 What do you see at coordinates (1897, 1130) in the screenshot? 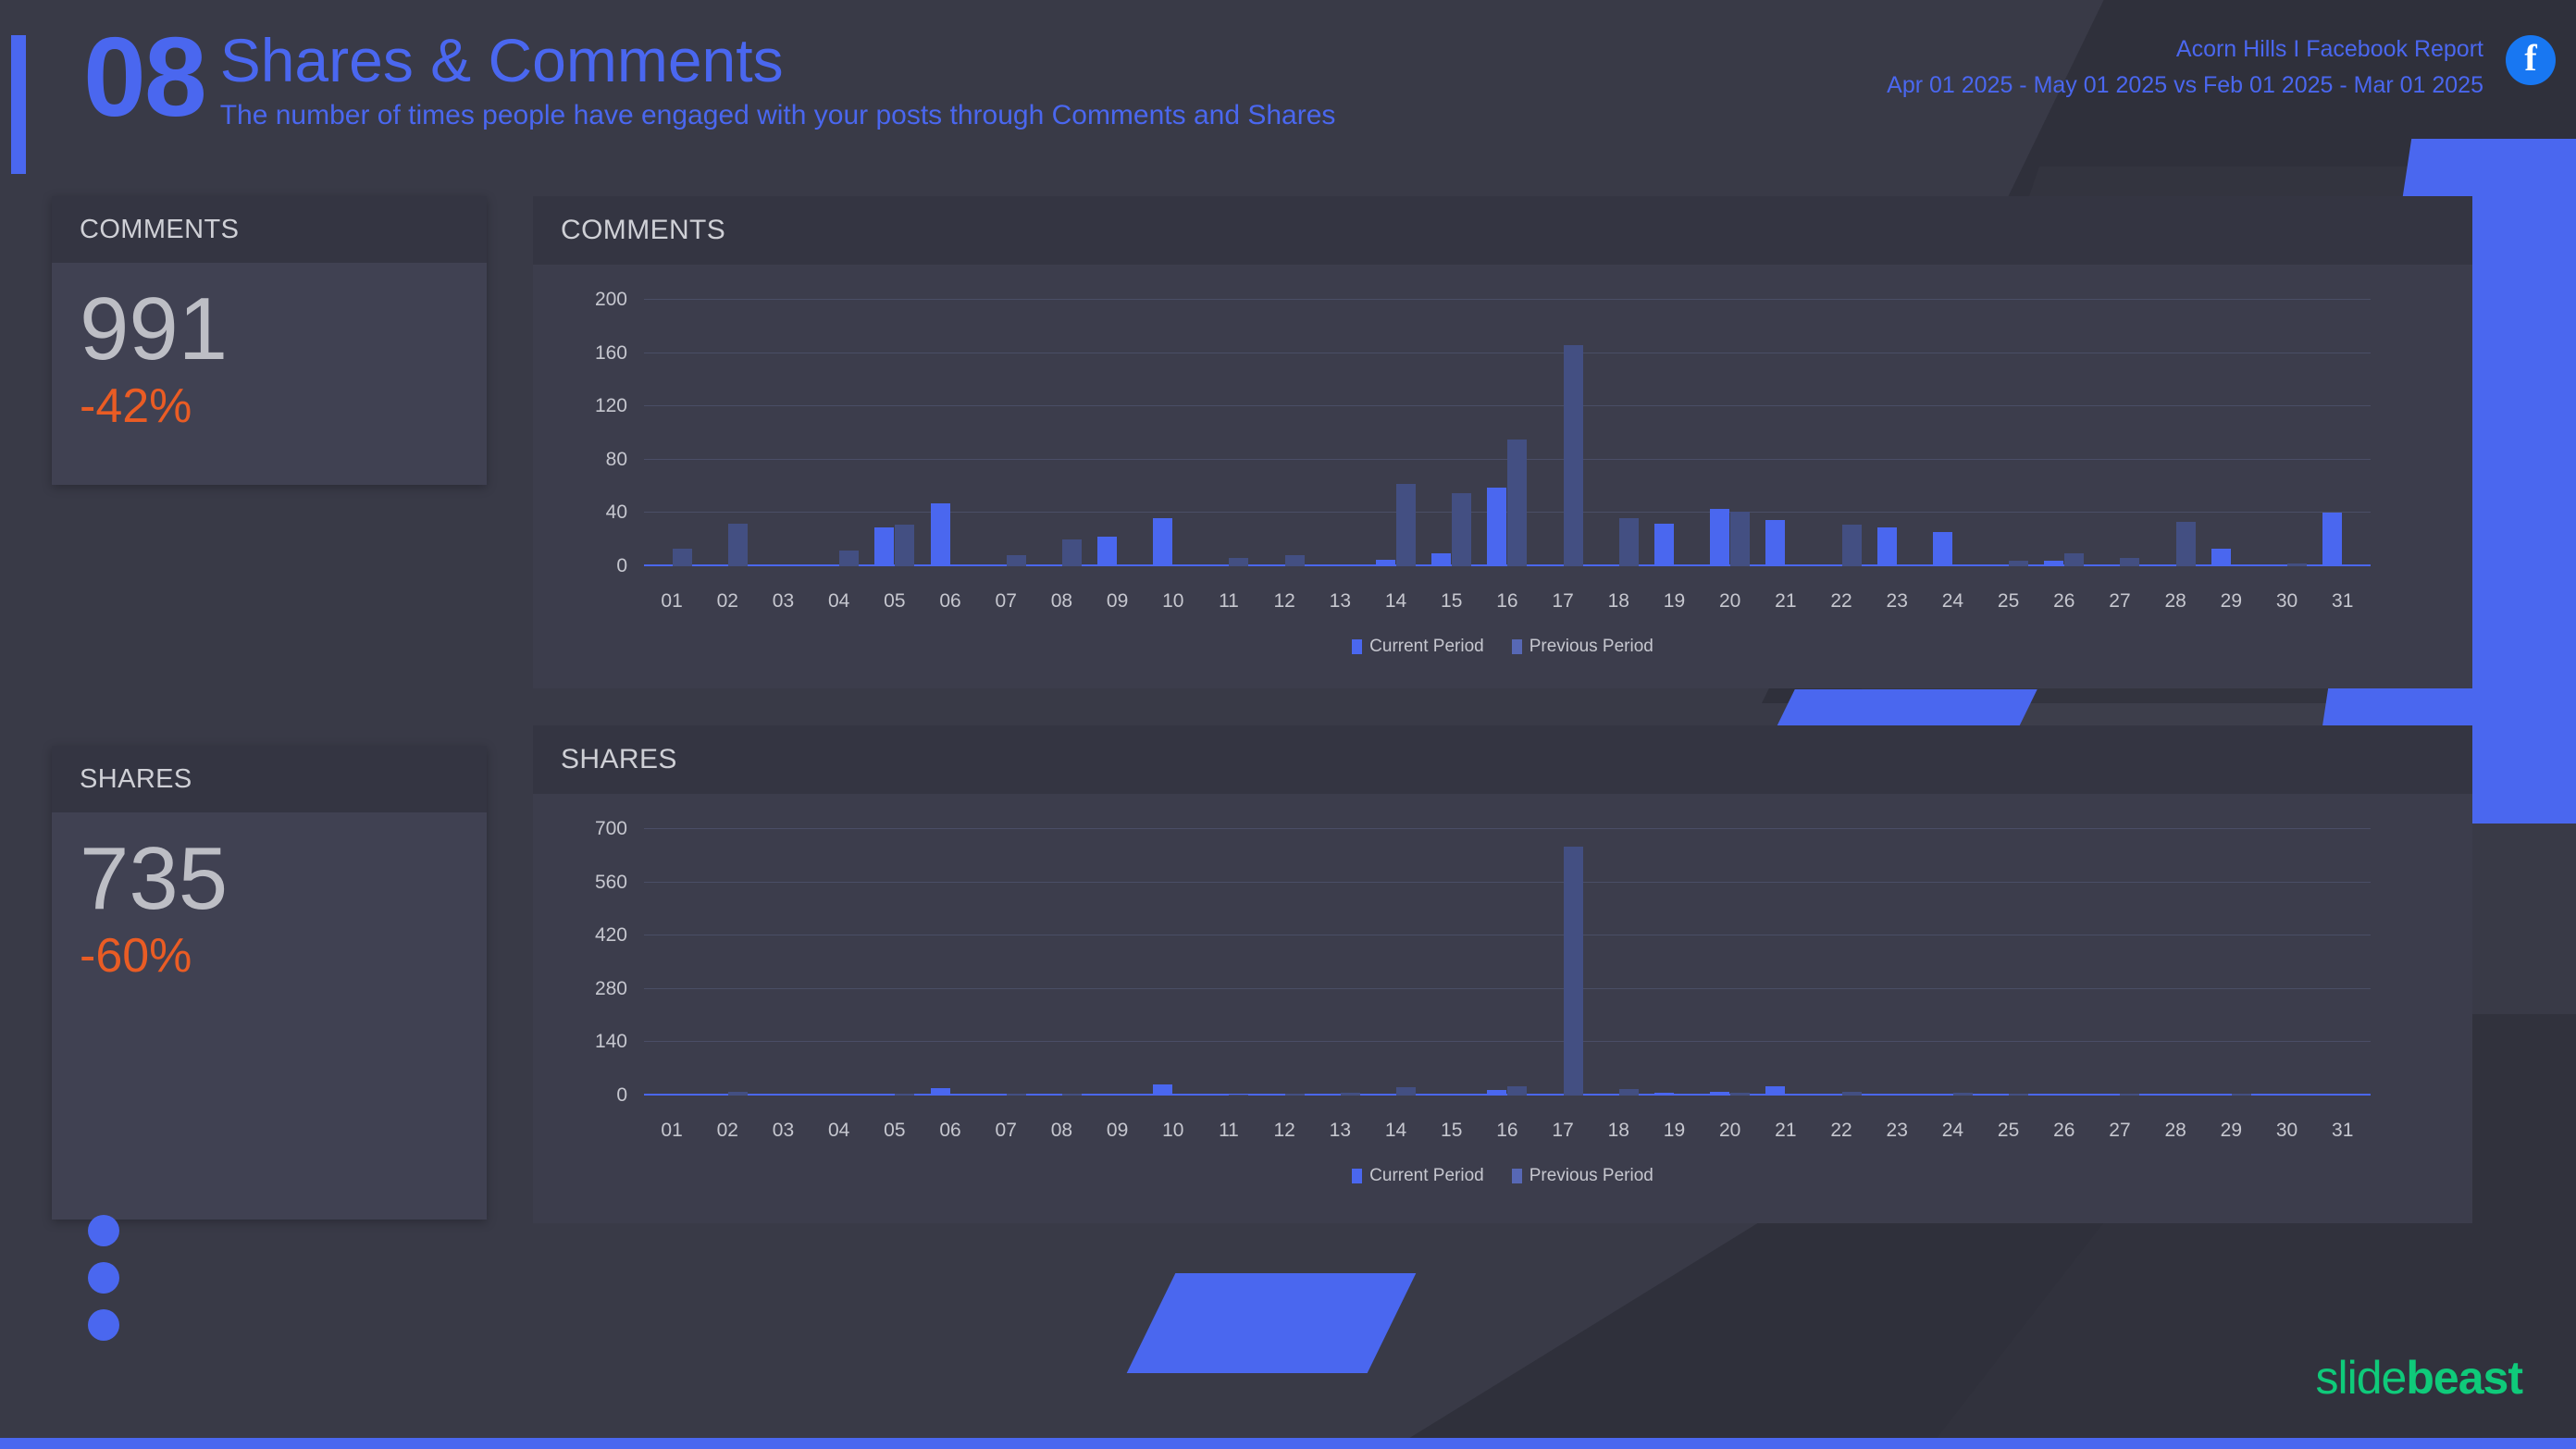
I see `x-axis-tick: 23` at bounding box center [1897, 1130].